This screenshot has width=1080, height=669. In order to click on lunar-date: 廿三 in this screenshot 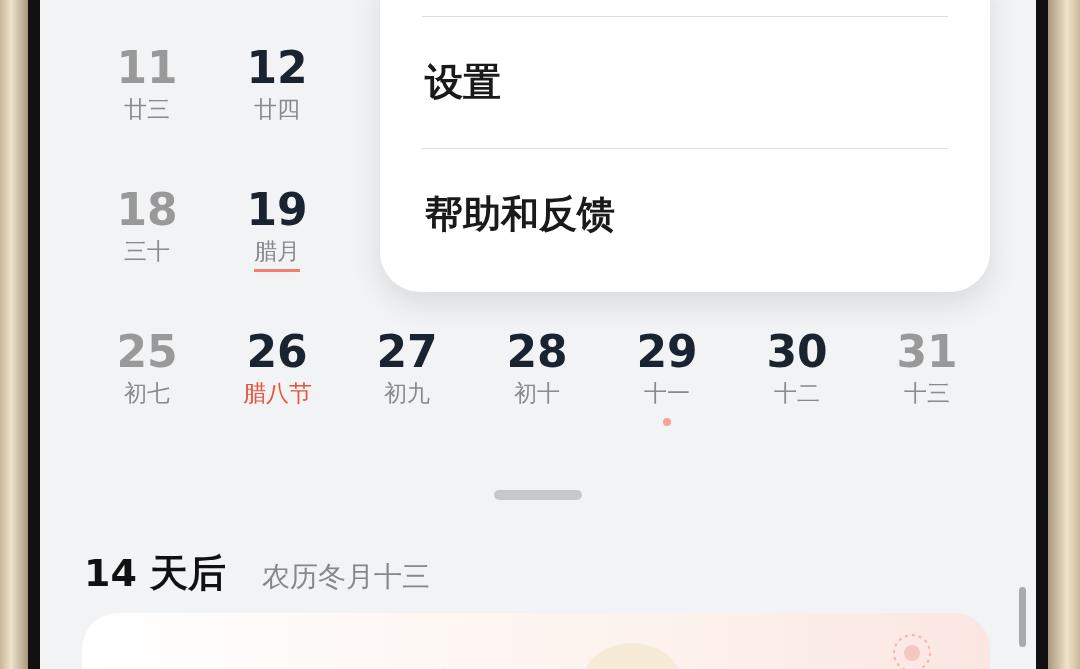, I will do `click(147, 109)`.